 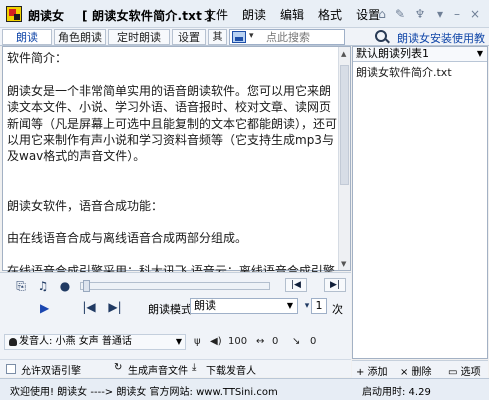 I want to click on speaker-select: 发音人: 小燕 女声 普通话 ▼, so click(x=95, y=342).